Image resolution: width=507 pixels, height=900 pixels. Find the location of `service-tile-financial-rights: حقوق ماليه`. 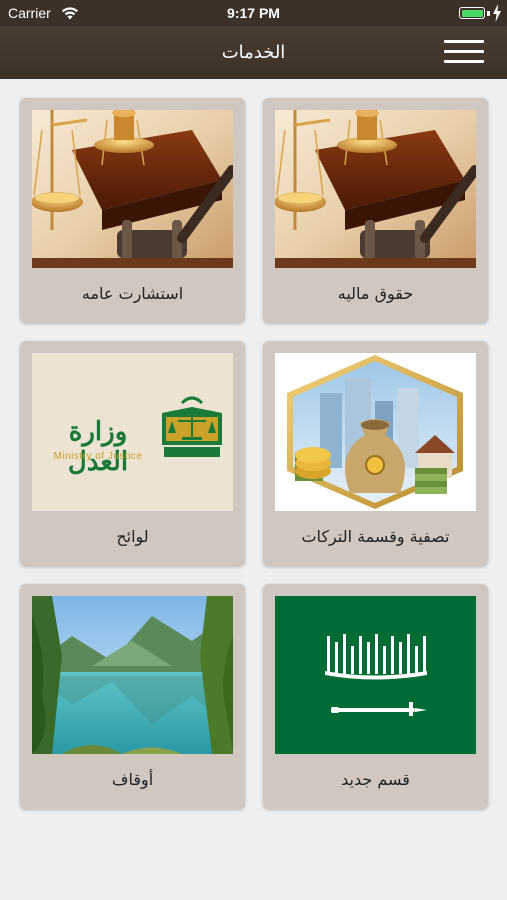

service-tile-financial-rights: حقوق ماليه is located at coordinates (375, 210).